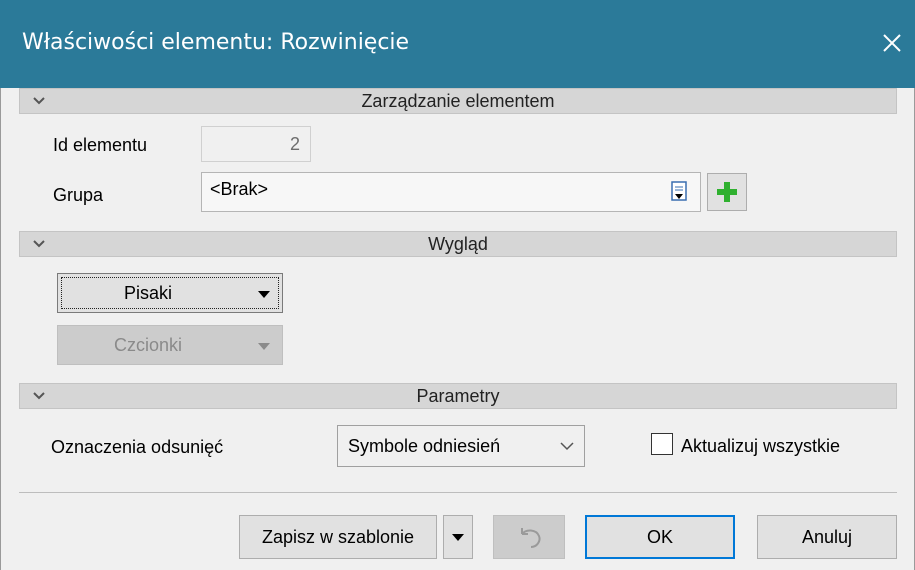 This screenshot has width=915, height=570. I want to click on section-header-management: Zarządzanie elementem, so click(458, 101).